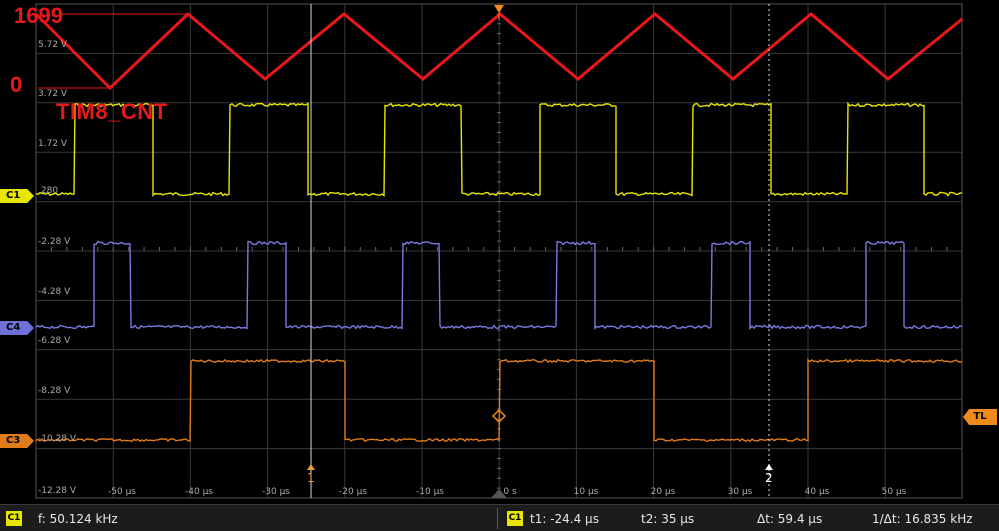 The image size is (999, 531). What do you see at coordinates (54, 242) in the screenshot?
I see `voltage-label: -2.28 V` at bounding box center [54, 242].